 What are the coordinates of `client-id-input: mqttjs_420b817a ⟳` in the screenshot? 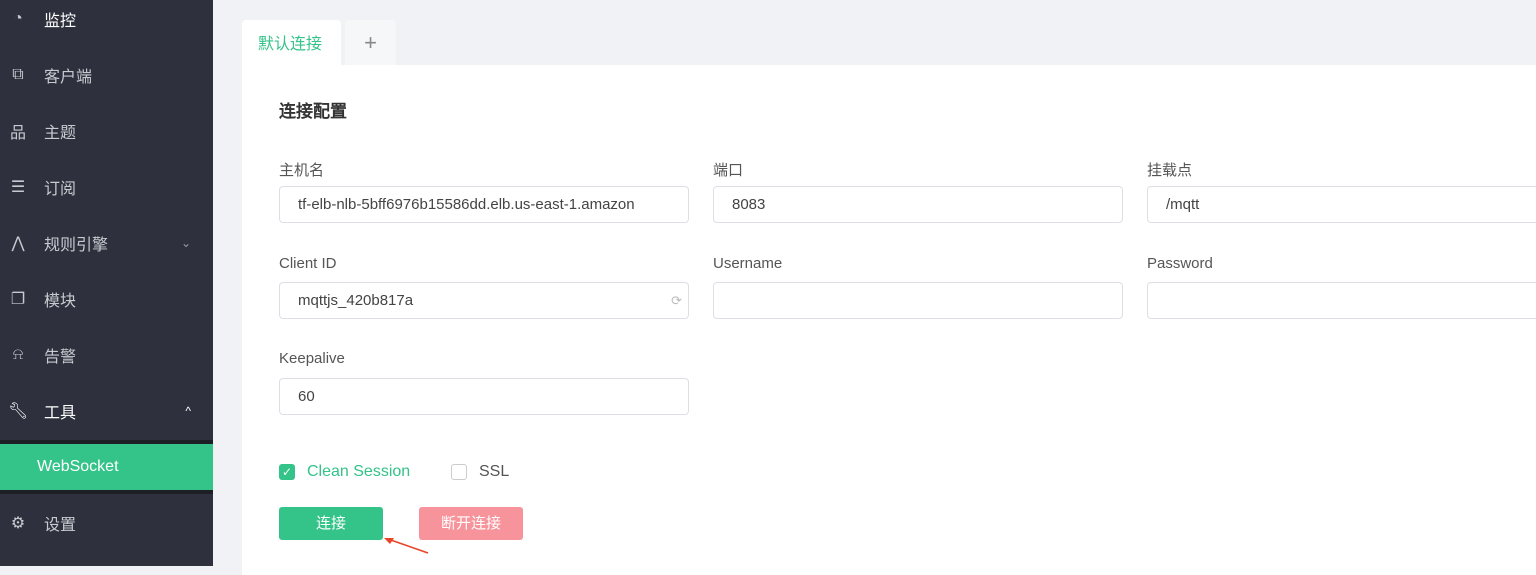 It's located at (484, 300).